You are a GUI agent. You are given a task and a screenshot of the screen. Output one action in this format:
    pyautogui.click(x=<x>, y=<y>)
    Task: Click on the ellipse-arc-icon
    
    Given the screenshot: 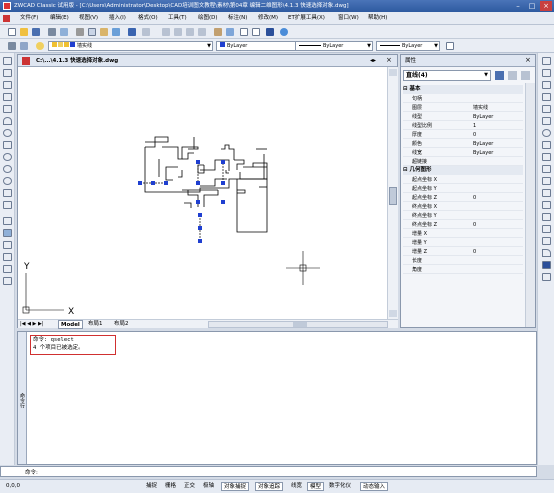 What is the action you would take?
    pyautogui.click(x=7, y=181)
    